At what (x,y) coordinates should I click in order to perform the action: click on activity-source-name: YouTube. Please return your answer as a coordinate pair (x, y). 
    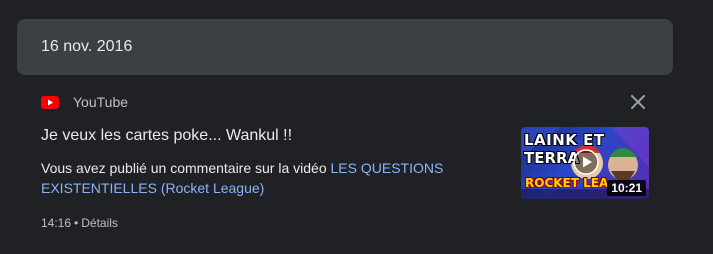
    Looking at the image, I should click on (101, 102).